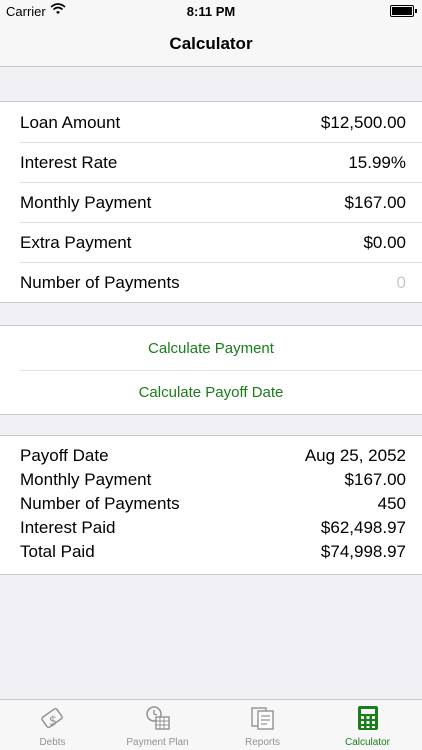 The height and width of the screenshot is (750, 422). What do you see at coordinates (211, 282) in the screenshot?
I see `number-of-payments-row: Number of Payments 0` at bounding box center [211, 282].